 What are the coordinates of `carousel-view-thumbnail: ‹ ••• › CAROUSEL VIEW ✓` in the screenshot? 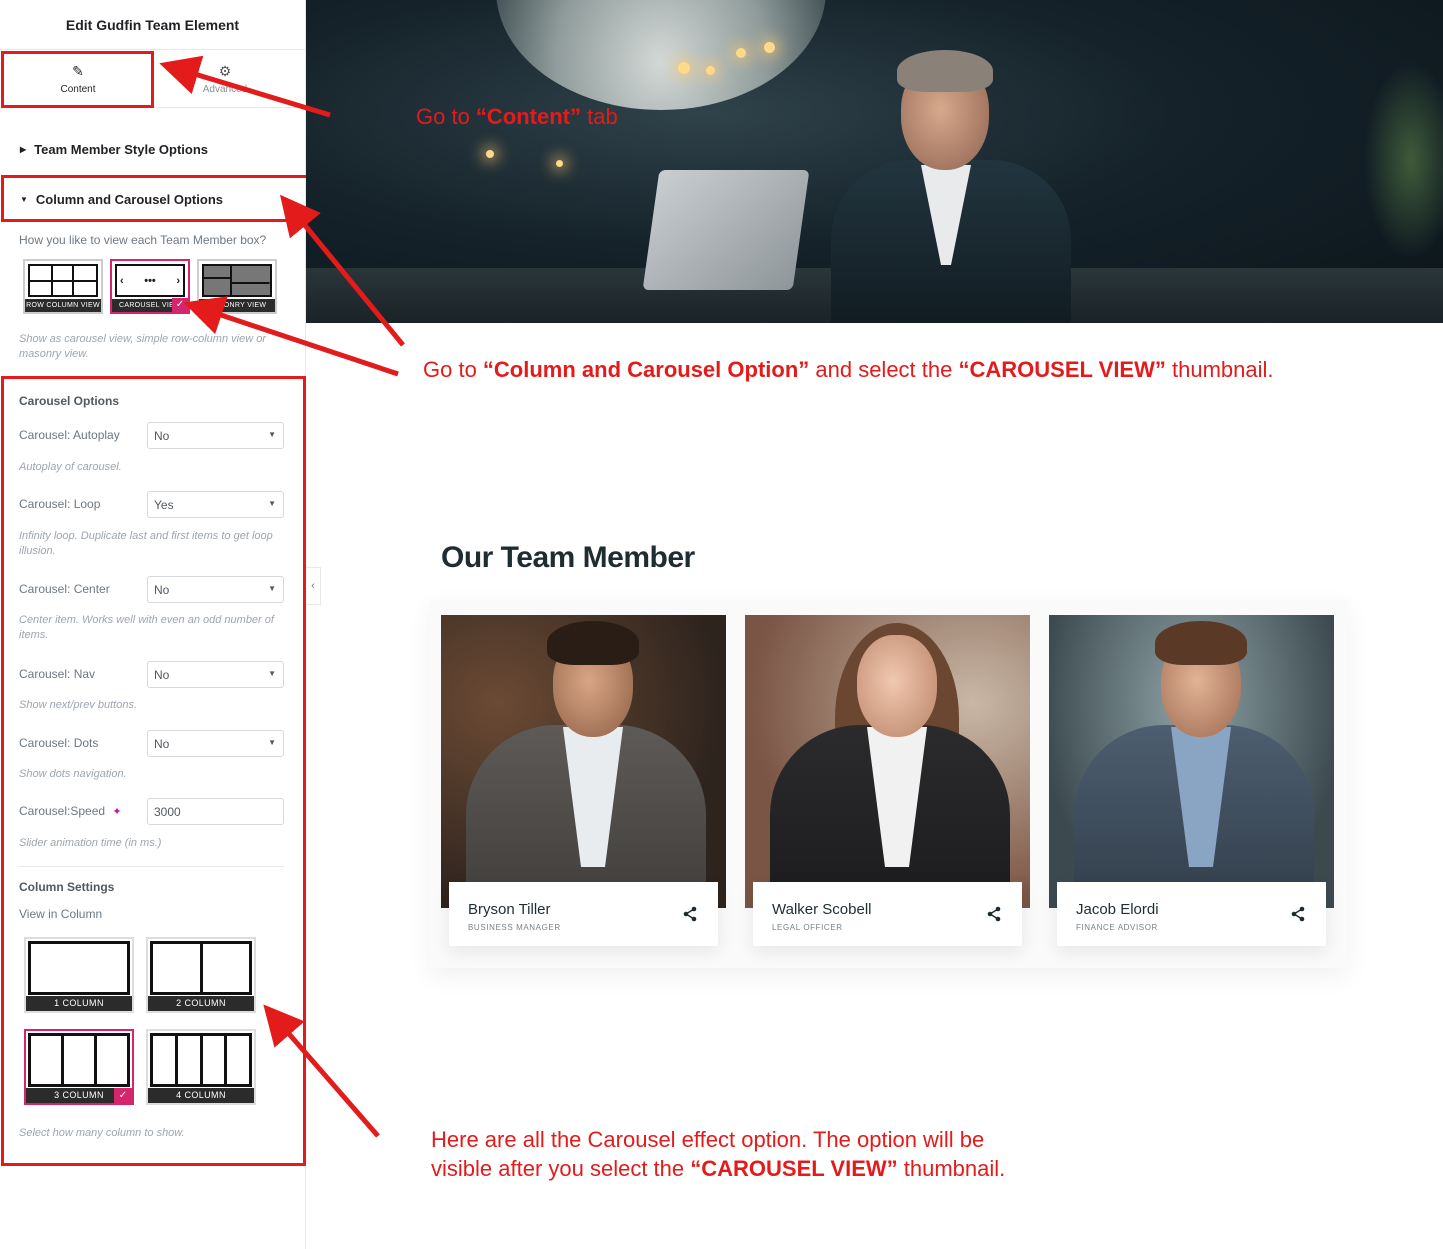 It's located at (150, 286).